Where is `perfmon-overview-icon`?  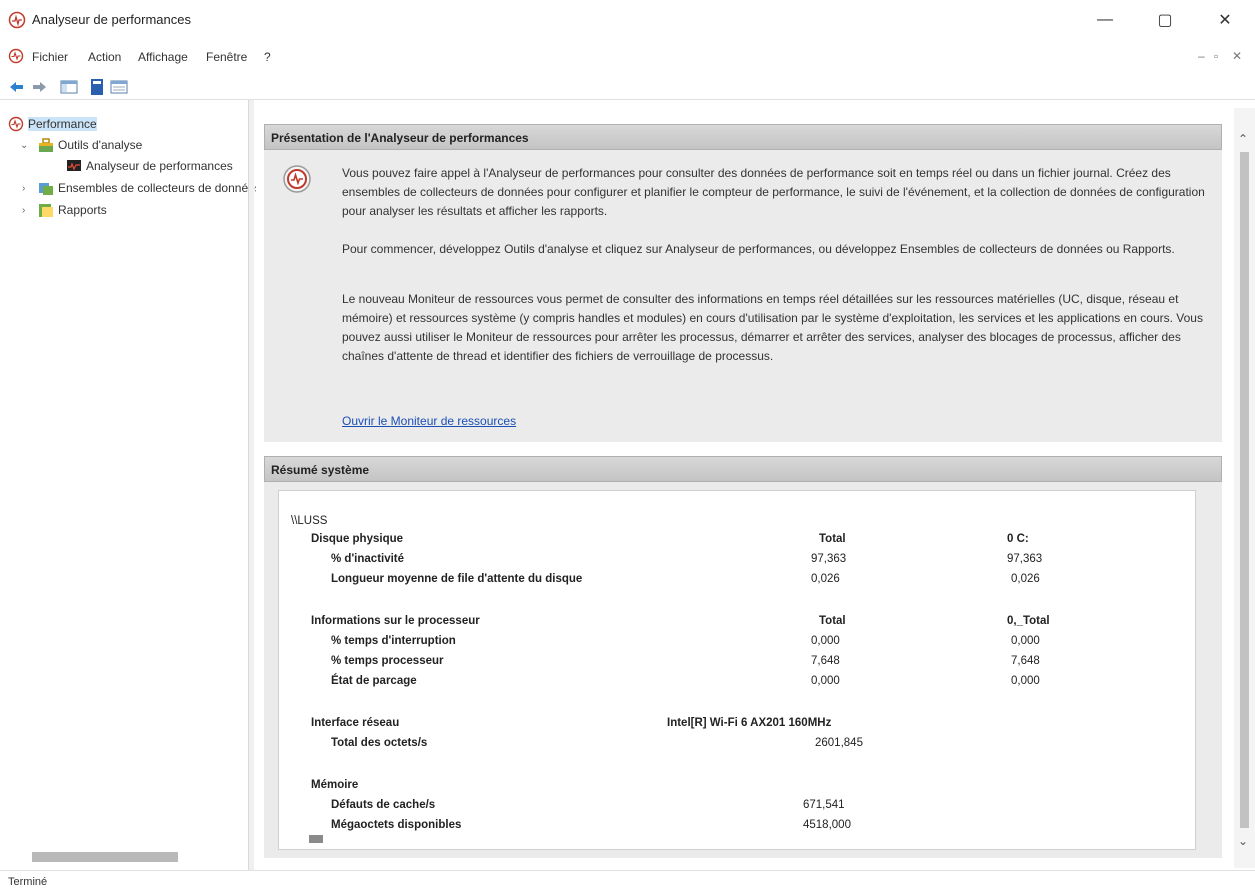
perfmon-overview-icon is located at coordinates (297, 179).